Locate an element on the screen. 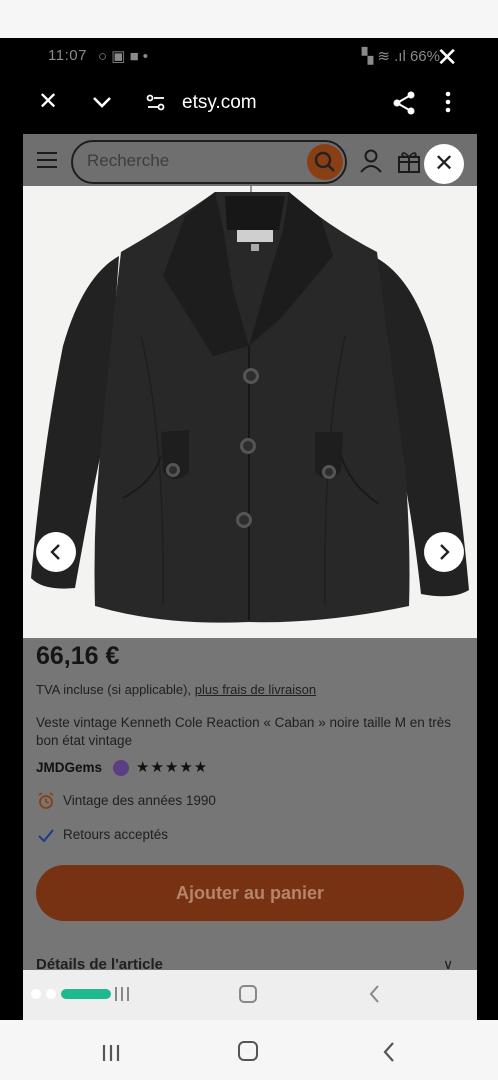 The image size is (498, 1080). feature-vintage: Vintage des années 1990 is located at coordinates (139, 800).